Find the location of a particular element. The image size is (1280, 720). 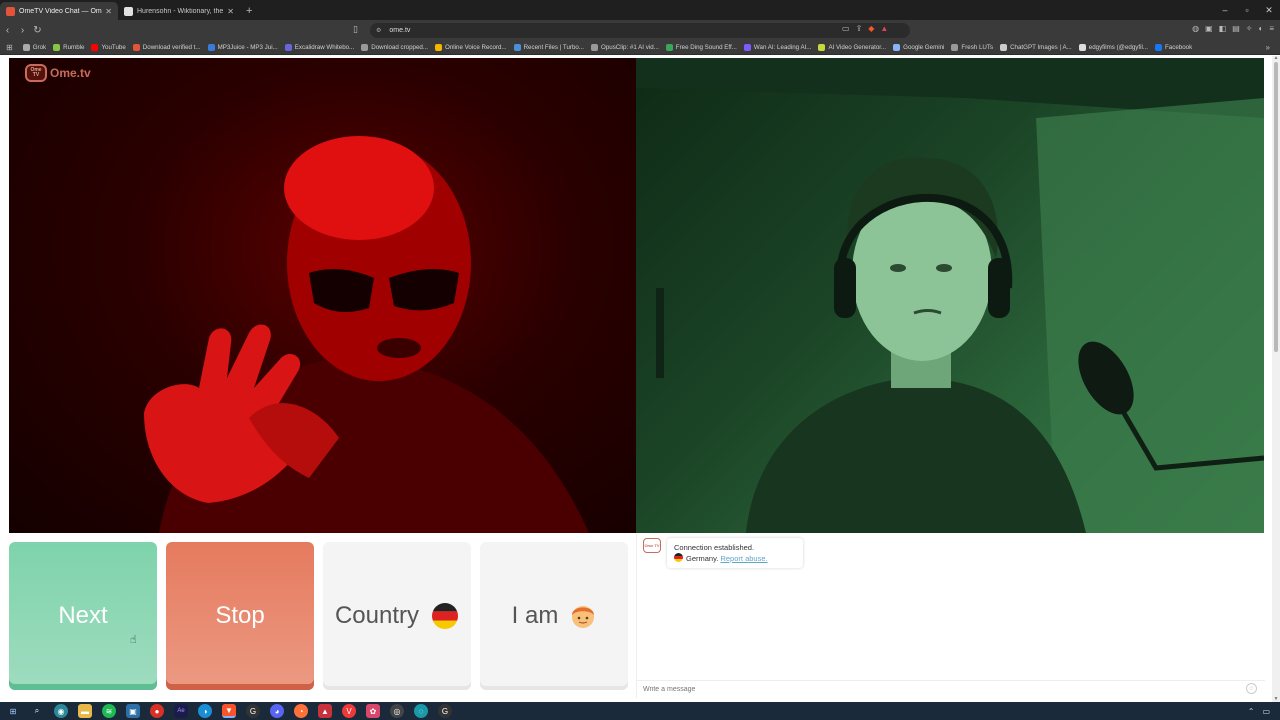

report-abuse-link: Report abuse. is located at coordinates (743, 558).